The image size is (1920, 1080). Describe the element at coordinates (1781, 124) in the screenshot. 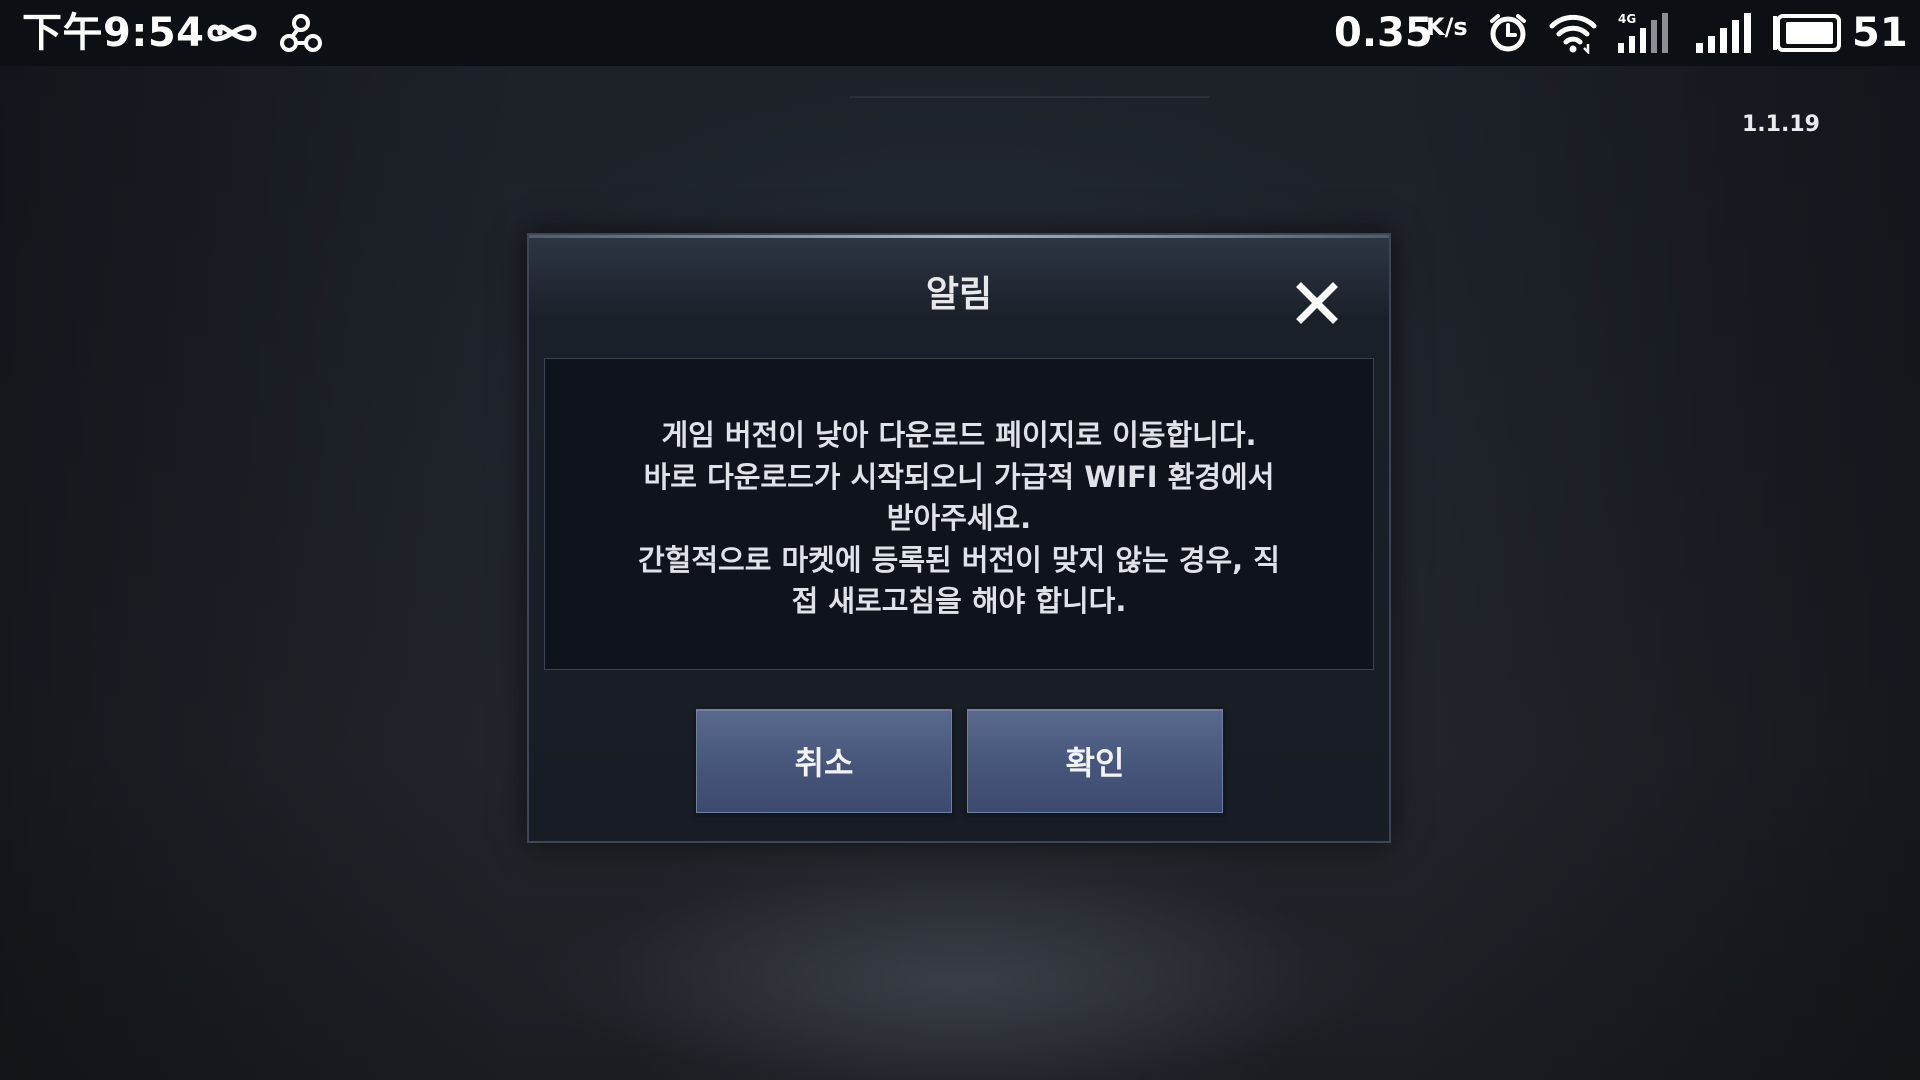

I see `version-label: 1.1.19` at that location.